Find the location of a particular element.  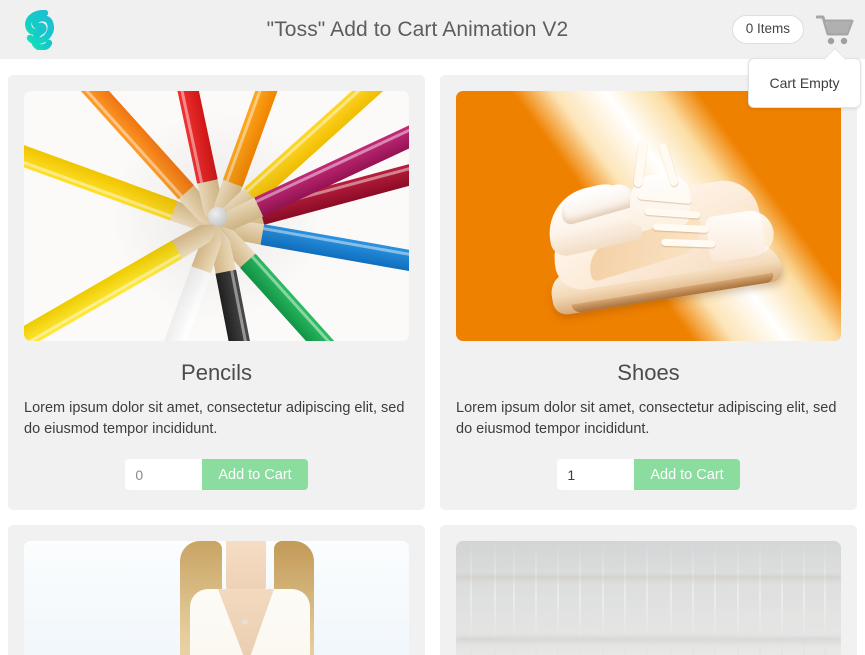

cart-area: 0 Items is located at coordinates (795, 29).